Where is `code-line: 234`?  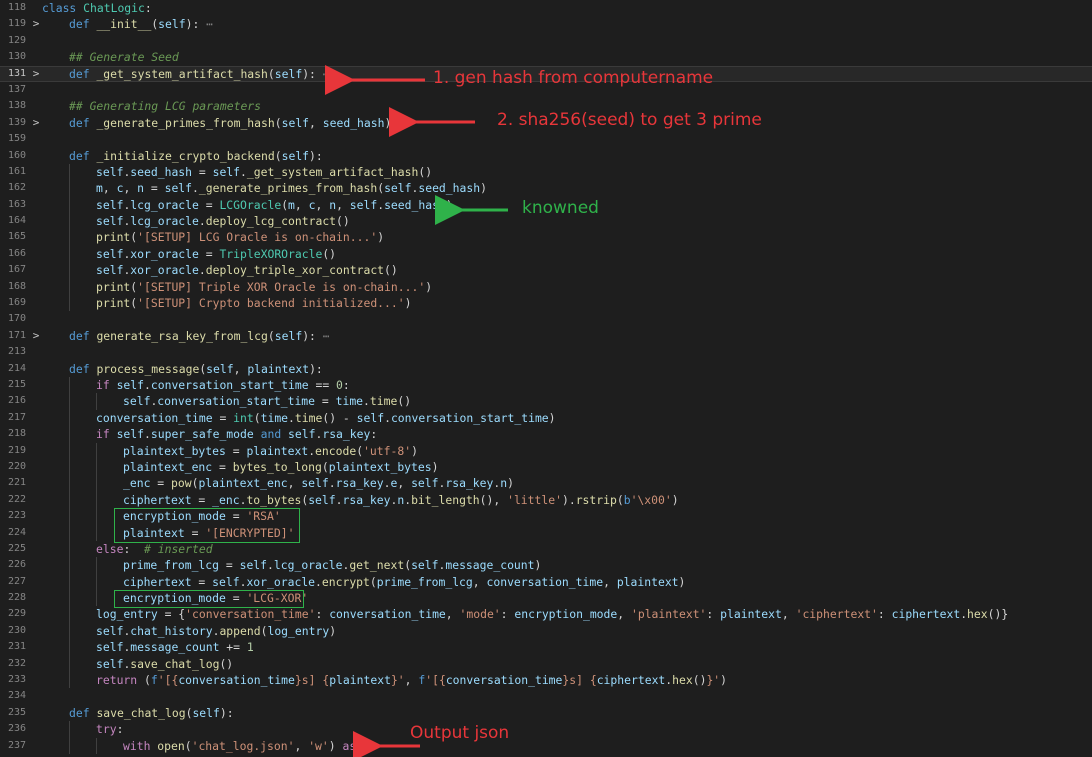
code-line: 234 is located at coordinates (546, 696).